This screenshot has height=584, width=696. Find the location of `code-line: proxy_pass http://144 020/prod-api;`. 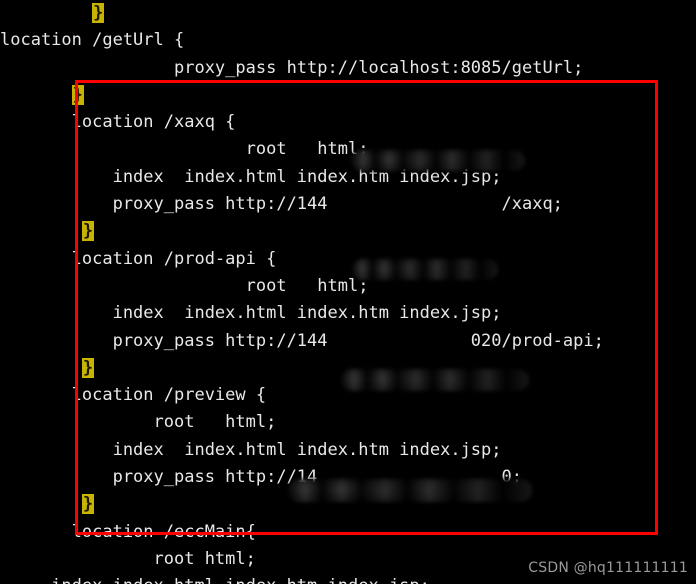

code-line: proxy_pass http://144 020/prod-api; is located at coordinates (302, 340).